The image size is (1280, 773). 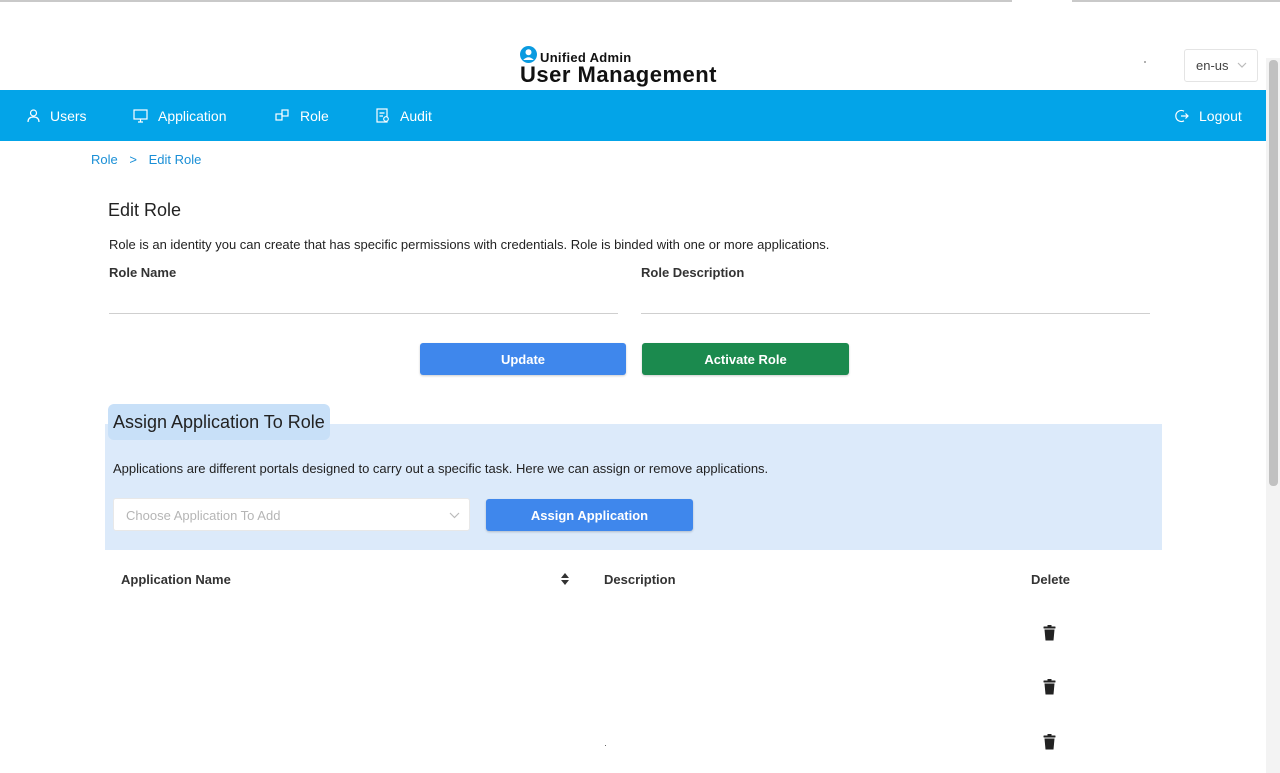 What do you see at coordinates (192, 115) in the screenshot?
I see `nav-item-label: Application` at bounding box center [192, 115].